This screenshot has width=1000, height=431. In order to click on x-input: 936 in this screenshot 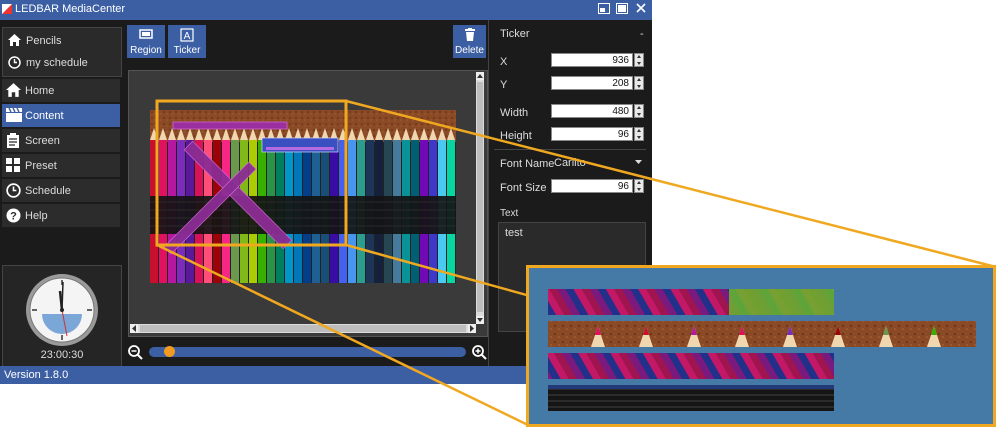, I will do `click(592, 60)`.